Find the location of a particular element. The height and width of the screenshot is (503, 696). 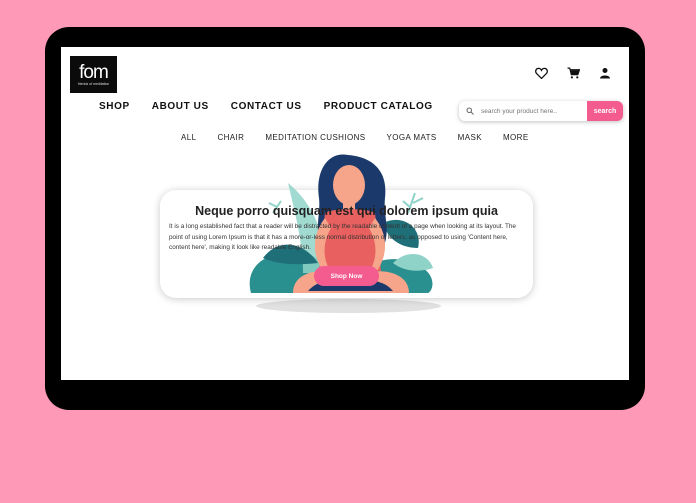

search-bar: search is located at coordinates (541, 111).